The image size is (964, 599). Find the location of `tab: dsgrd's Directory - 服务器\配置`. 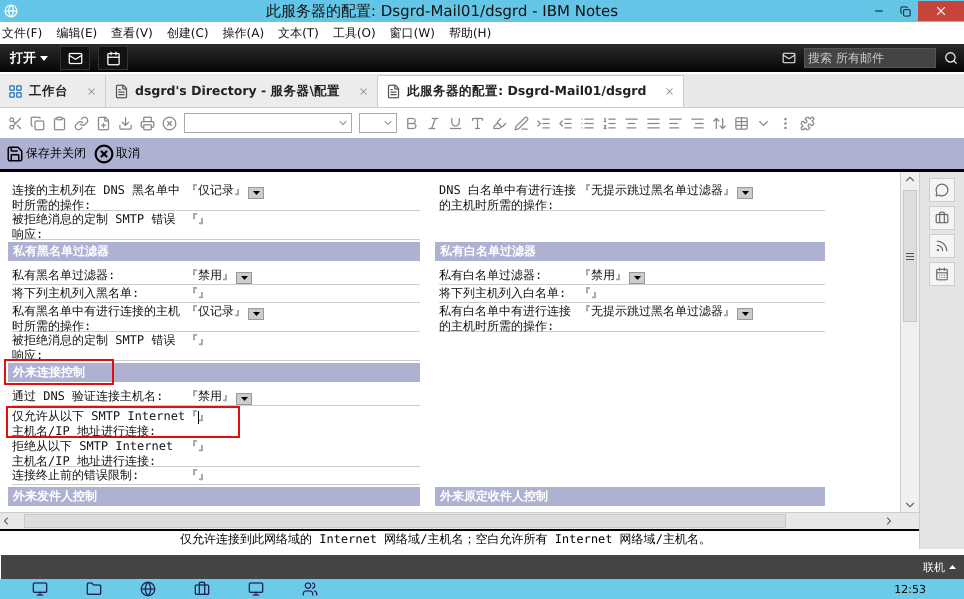

tab: dsgrd's Directory - 服务器\配置 is located at coordinates (242, 91).